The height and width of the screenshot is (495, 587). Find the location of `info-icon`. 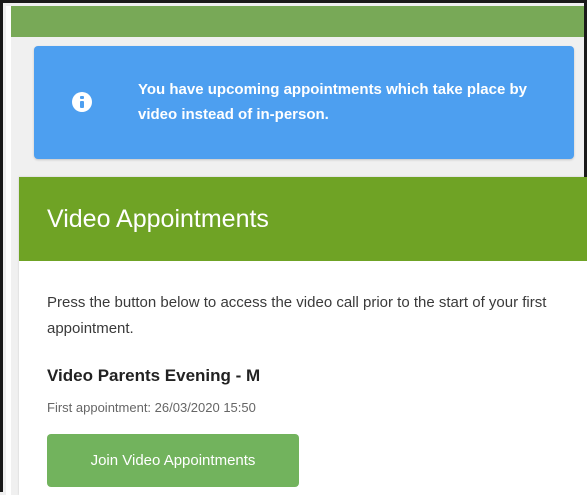

info-icon is located at coordinates (82, 102).